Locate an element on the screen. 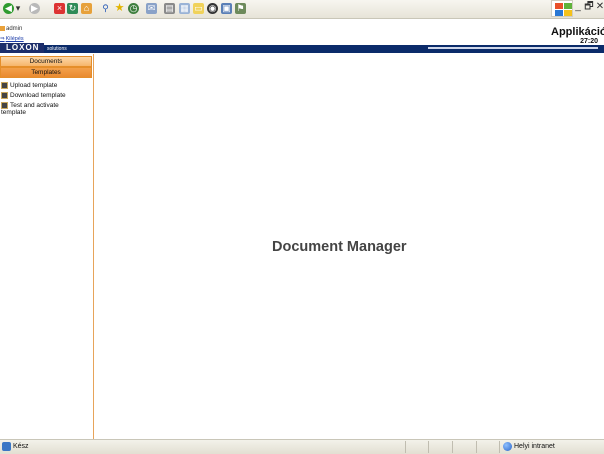 This screenshot has height=454, width=604. back-dropdown-icon: ▾ is located at coordinates (18, 8).